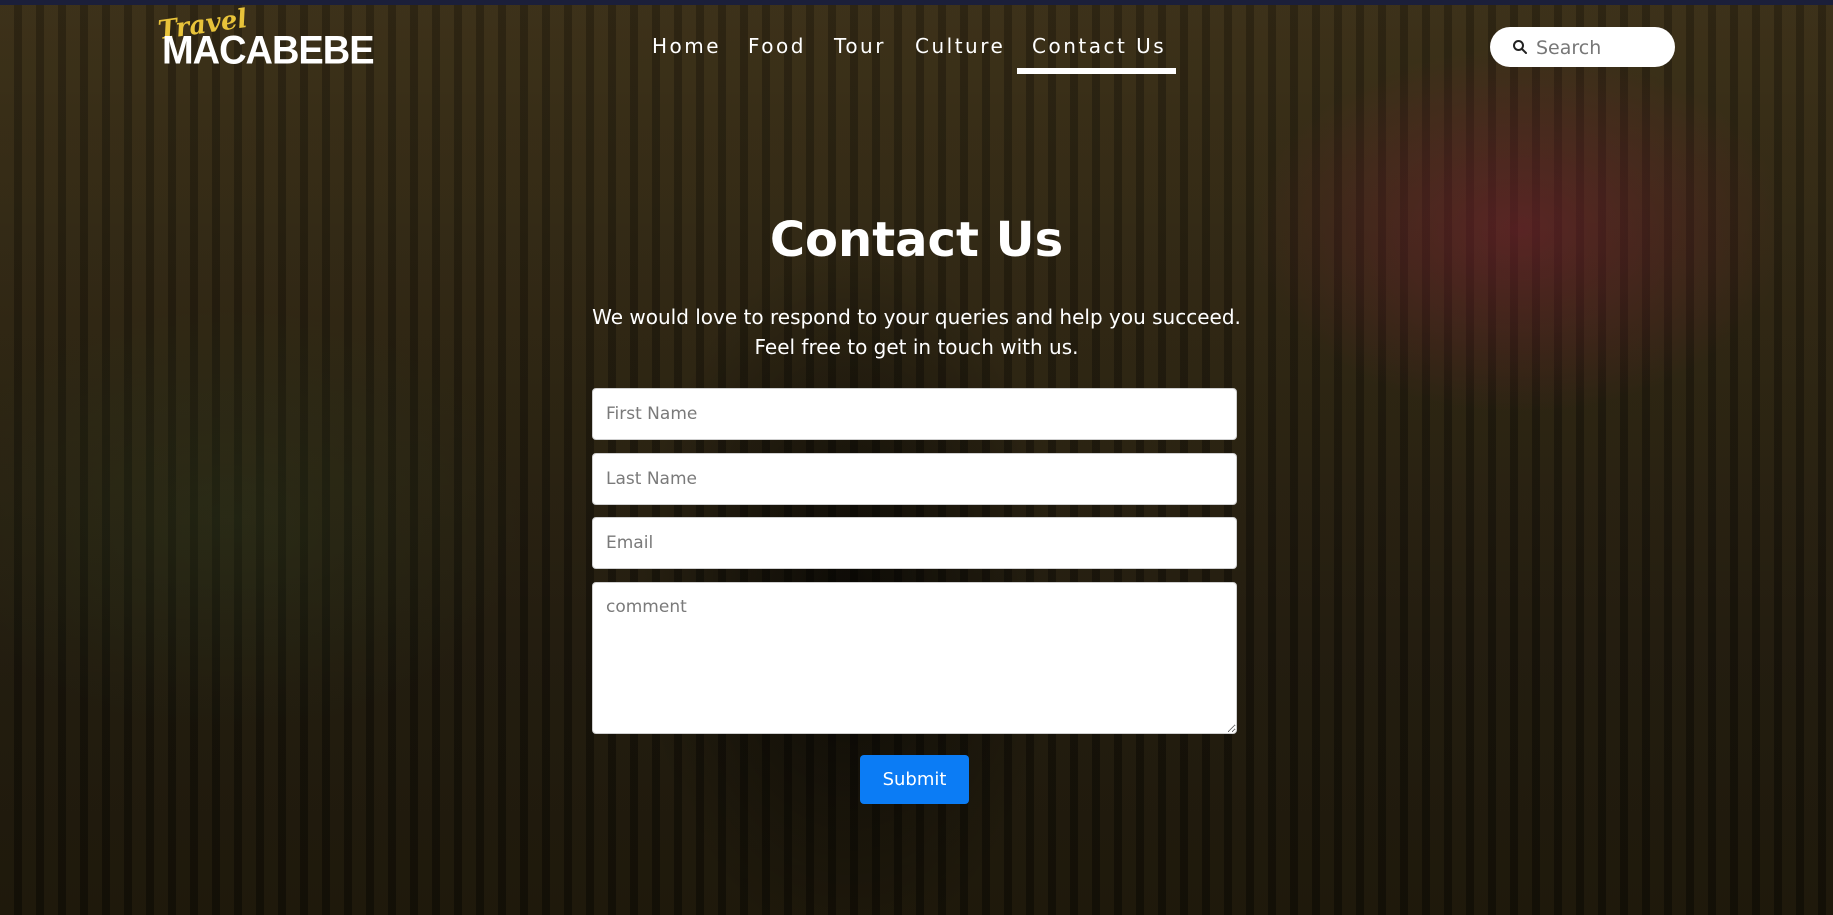  What do you see at coordinates (914, 479) in the screenshot?
I see `last-name-field` at bounding box center [914, 479].